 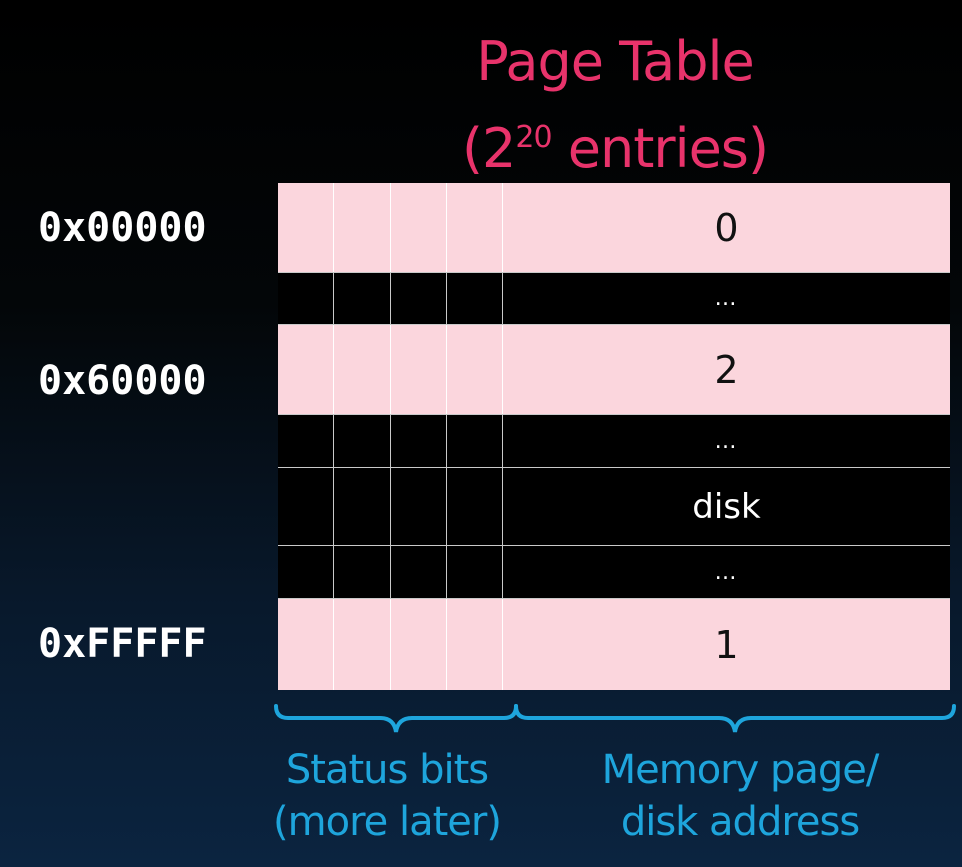 What do you see at coordinates (740, 822) in the screenshot?
I see `memory-caption-line2: disk address` at bounding box center [740, 822].